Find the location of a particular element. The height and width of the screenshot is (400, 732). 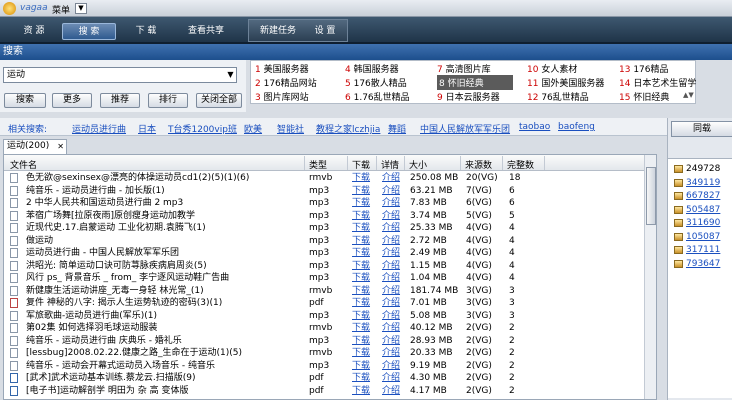

side-list-item: 249728 is located at coordinates (697, 169).